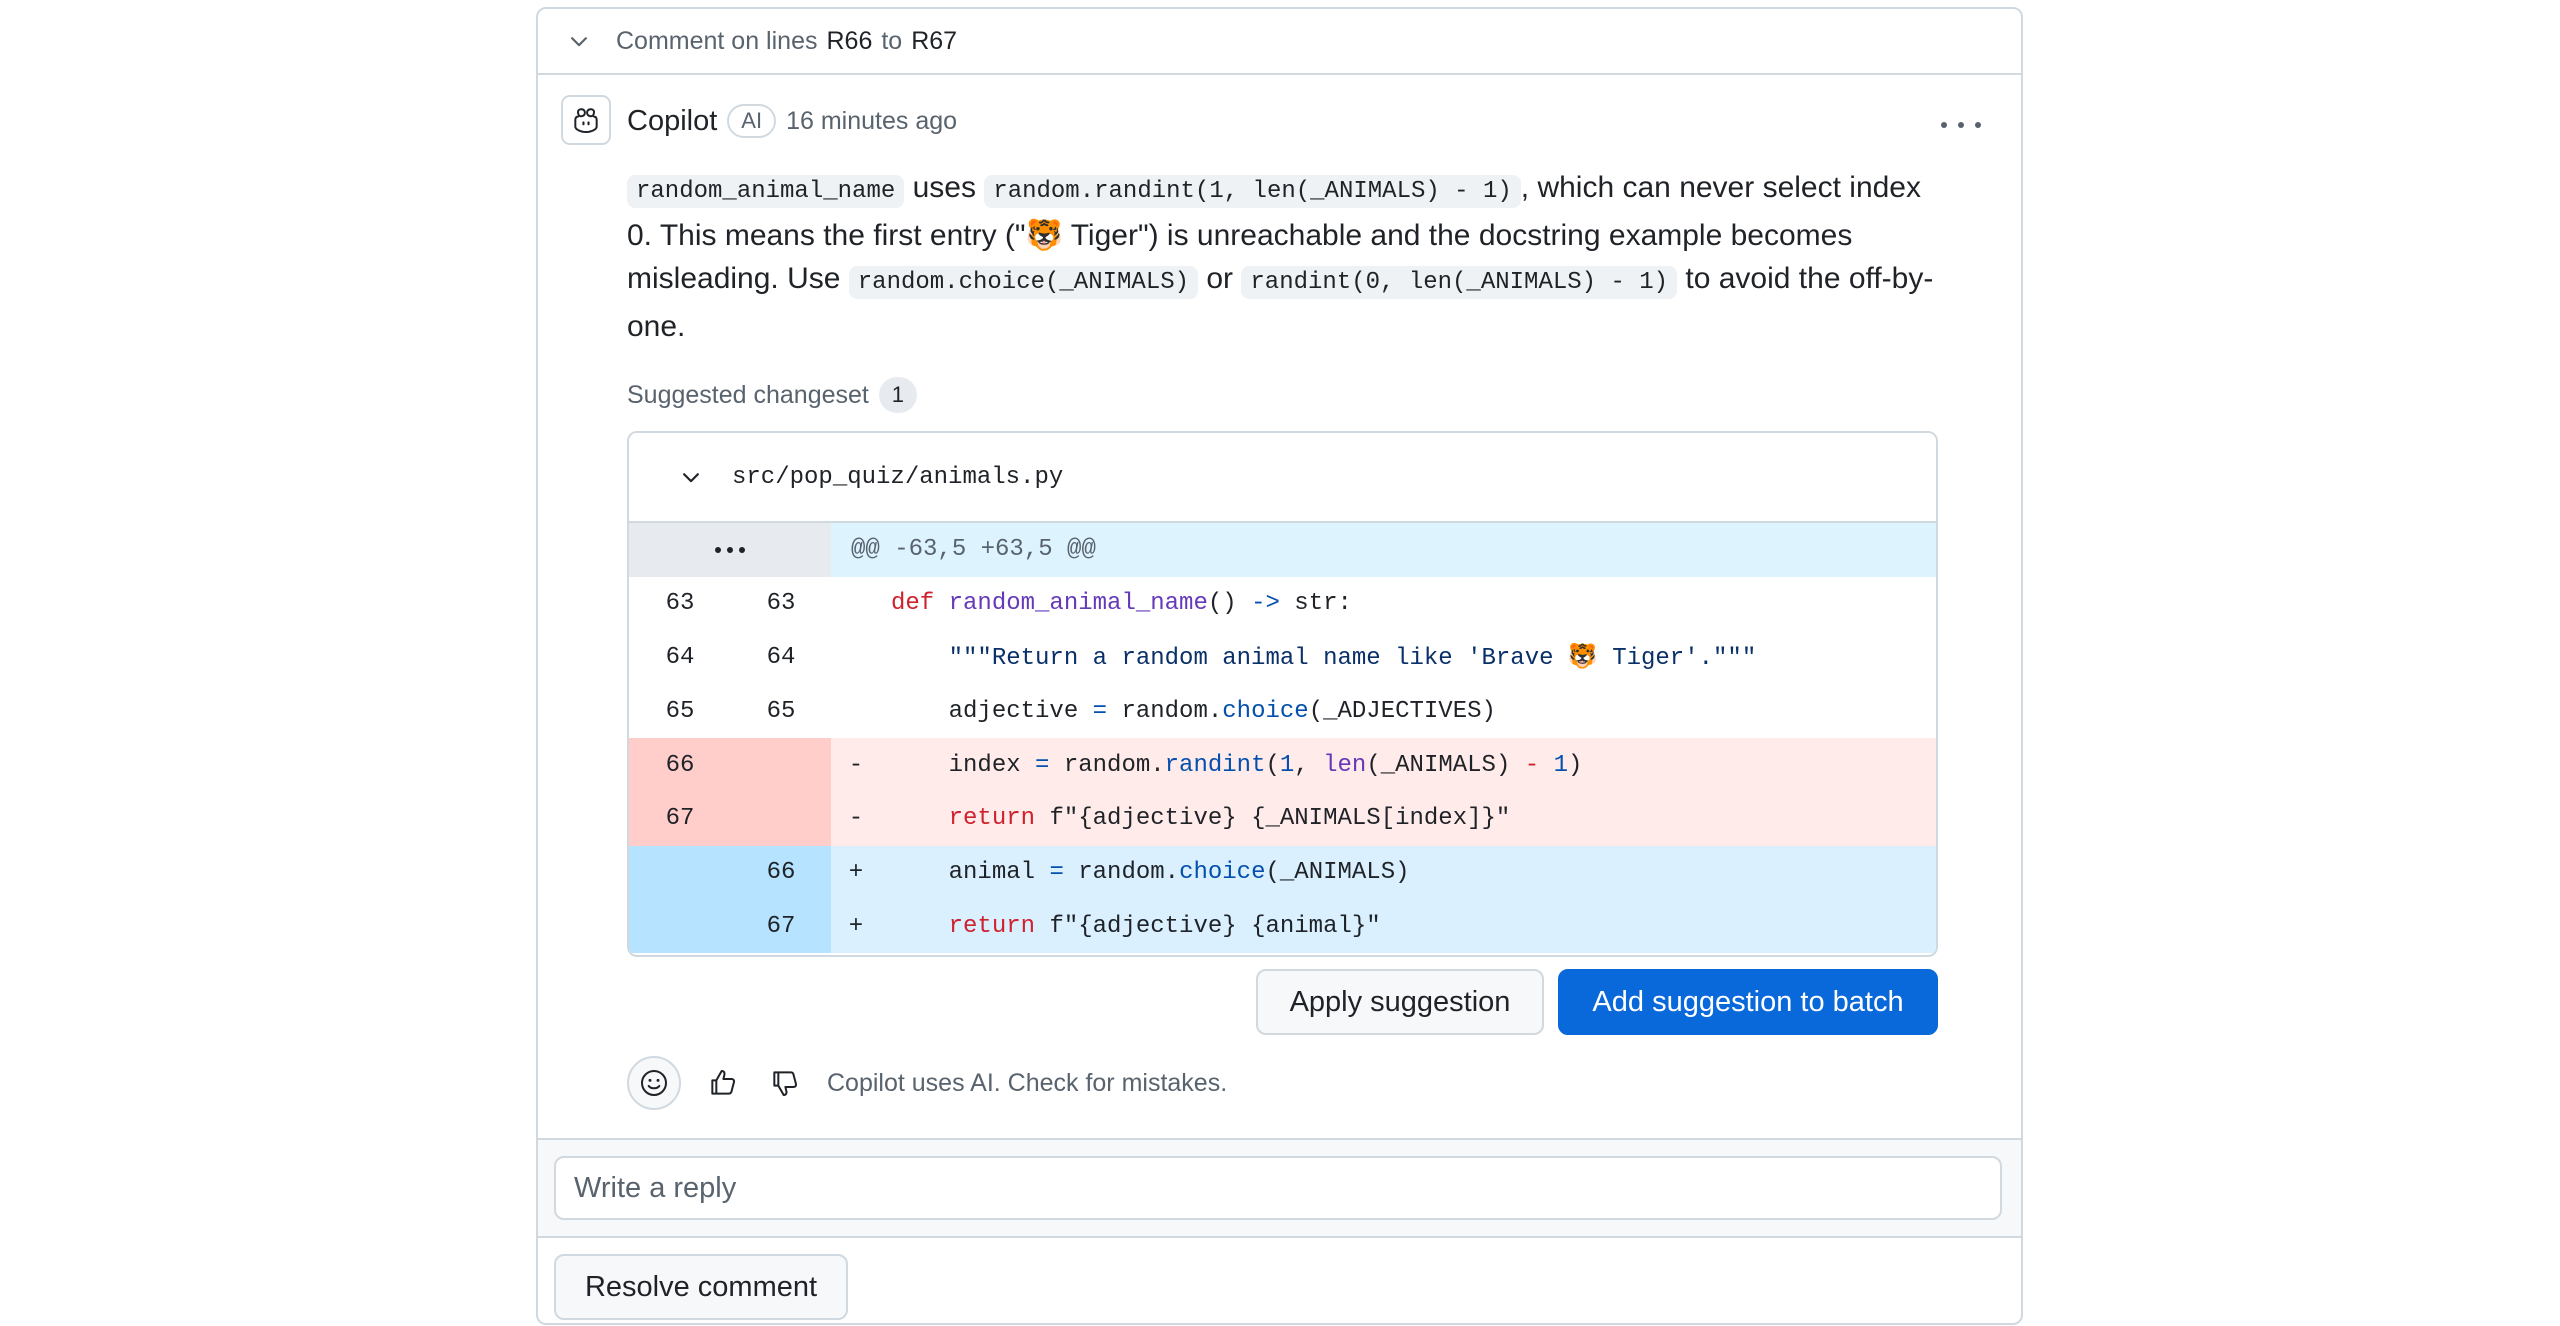  Describe the element at coordinates (680, 818) in the screenshot. I see `old-line-number: 67` at that location.